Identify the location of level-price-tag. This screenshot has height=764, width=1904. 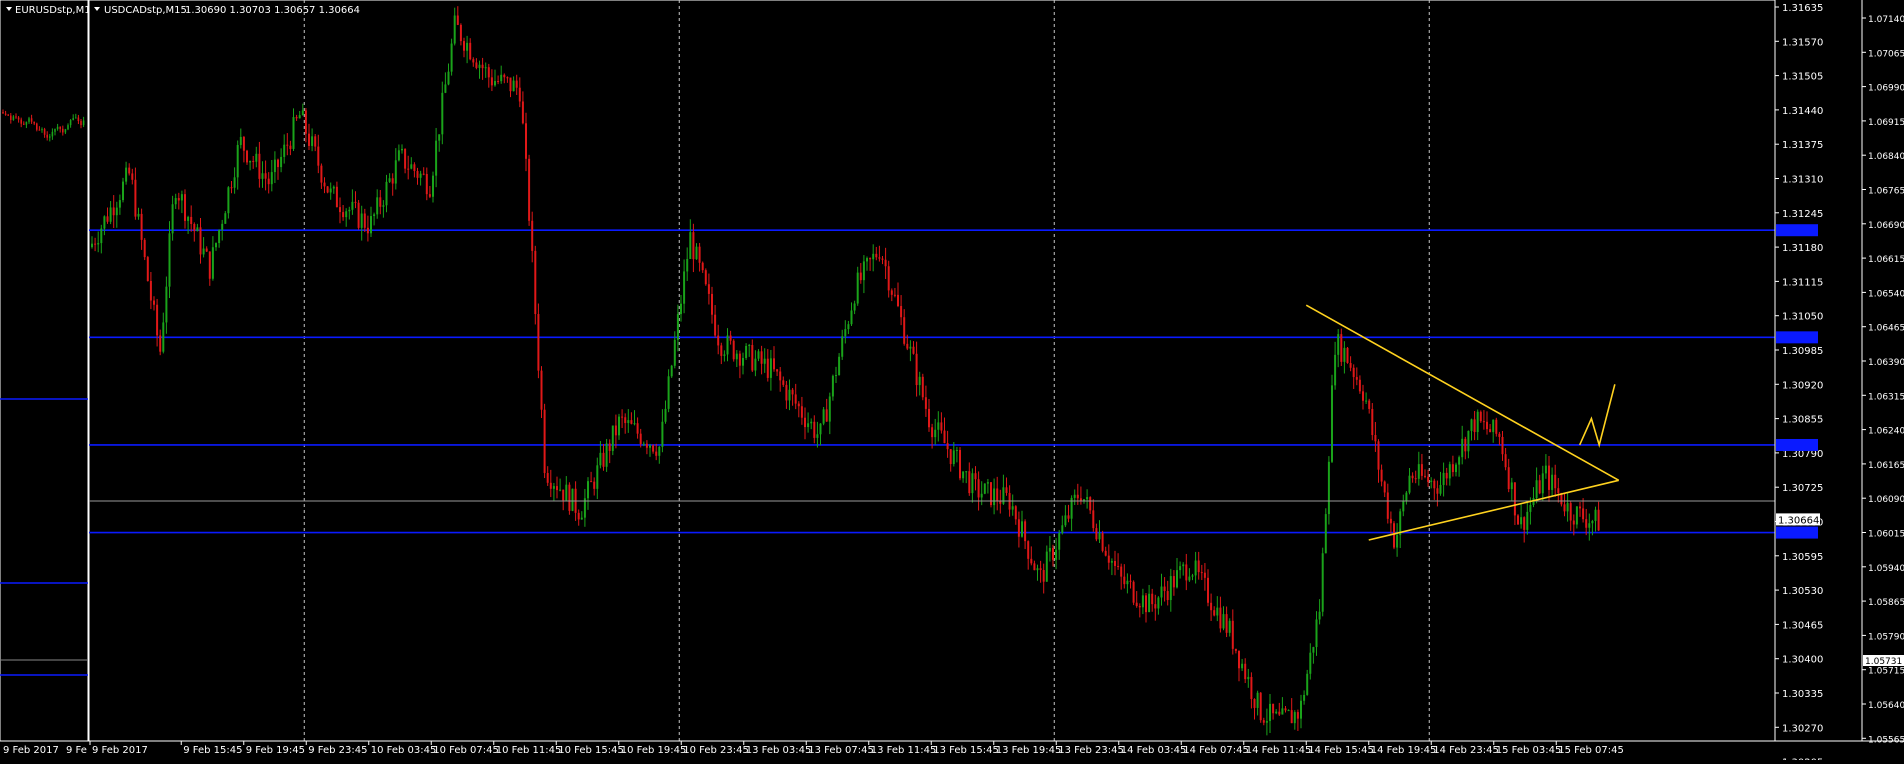
(1797, 337).